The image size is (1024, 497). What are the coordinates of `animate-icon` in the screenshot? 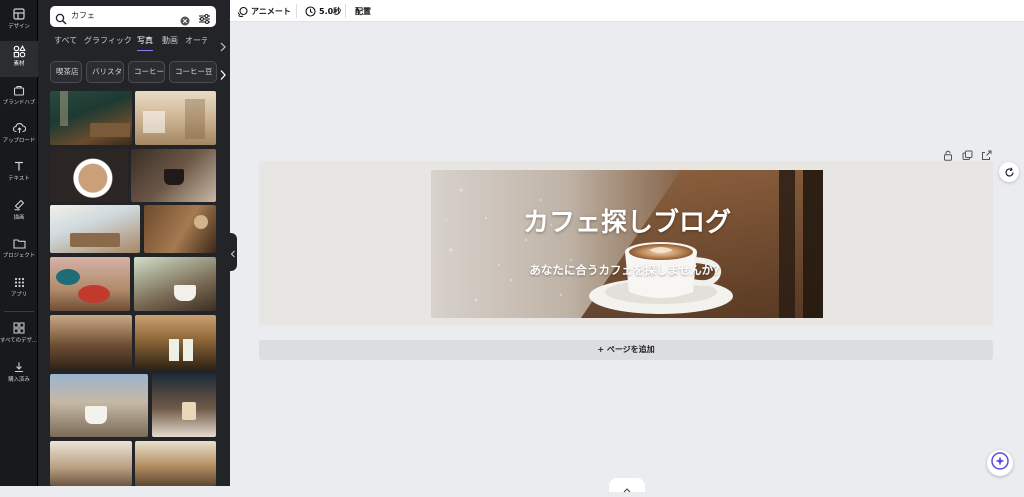 It's located at (242, 11).